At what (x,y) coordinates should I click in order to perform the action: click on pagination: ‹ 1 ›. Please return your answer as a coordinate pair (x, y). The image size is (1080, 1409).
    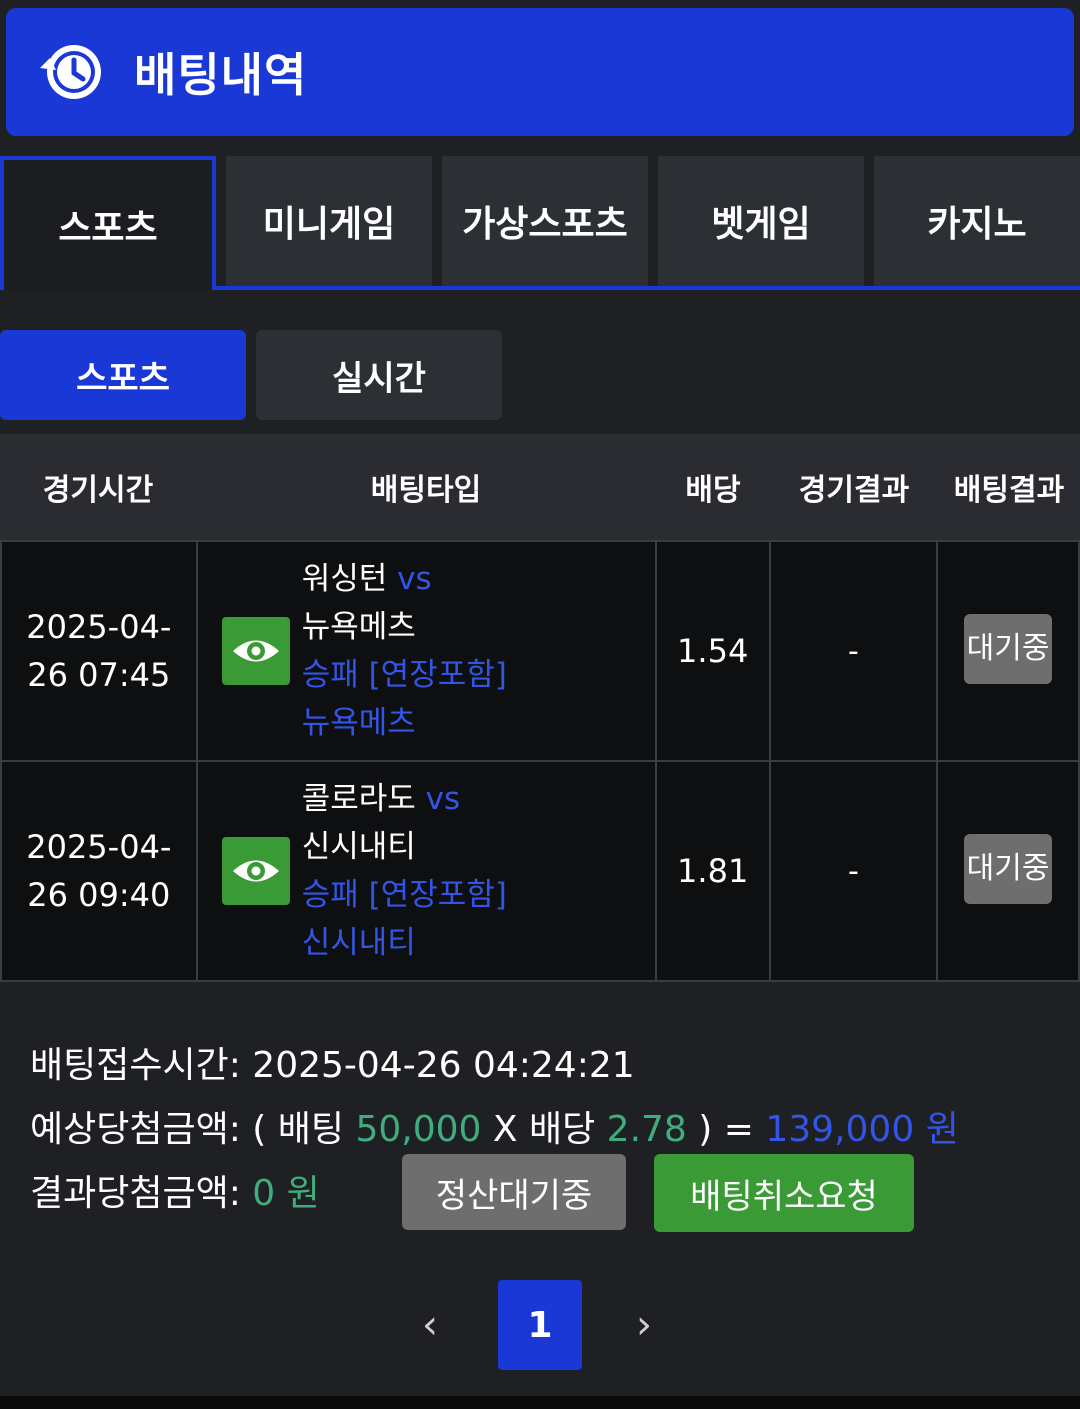
    Looking at the image, I should click on (540, 1325).